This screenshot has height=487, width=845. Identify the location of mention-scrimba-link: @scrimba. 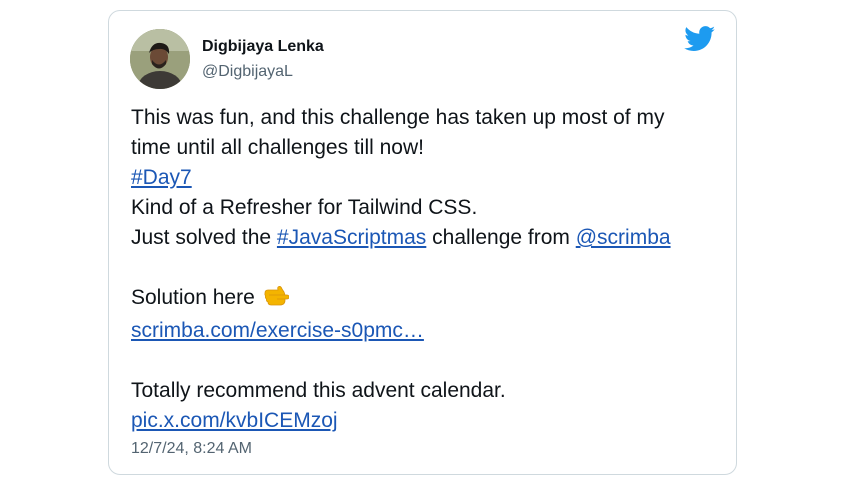
(623, 237).